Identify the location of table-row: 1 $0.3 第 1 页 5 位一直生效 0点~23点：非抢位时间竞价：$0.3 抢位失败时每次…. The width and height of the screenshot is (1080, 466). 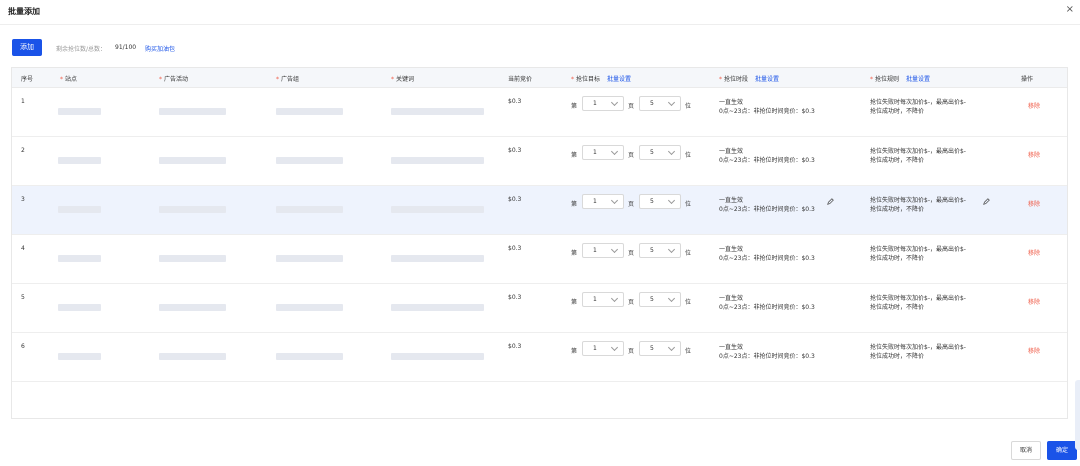
(539, 112).